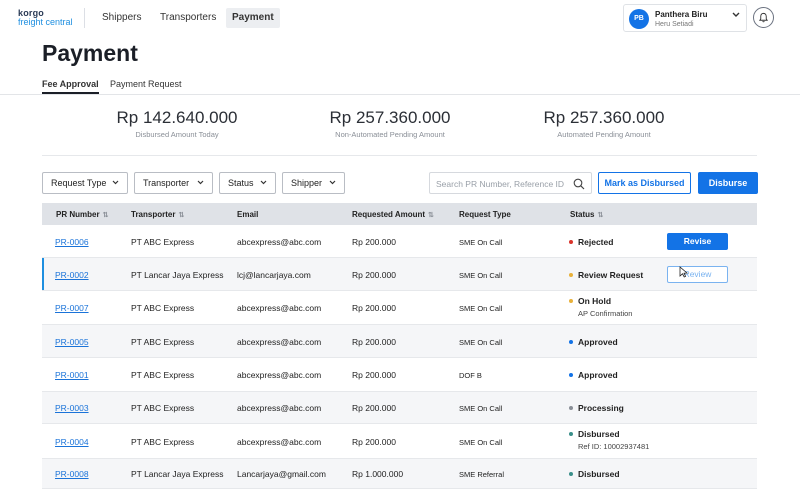 This screenshot has height=500, width=800. What do you see at coordinates (697, 241) in the screenshot?
I see `revise-button: Revise` at bounding box center [697, 241].